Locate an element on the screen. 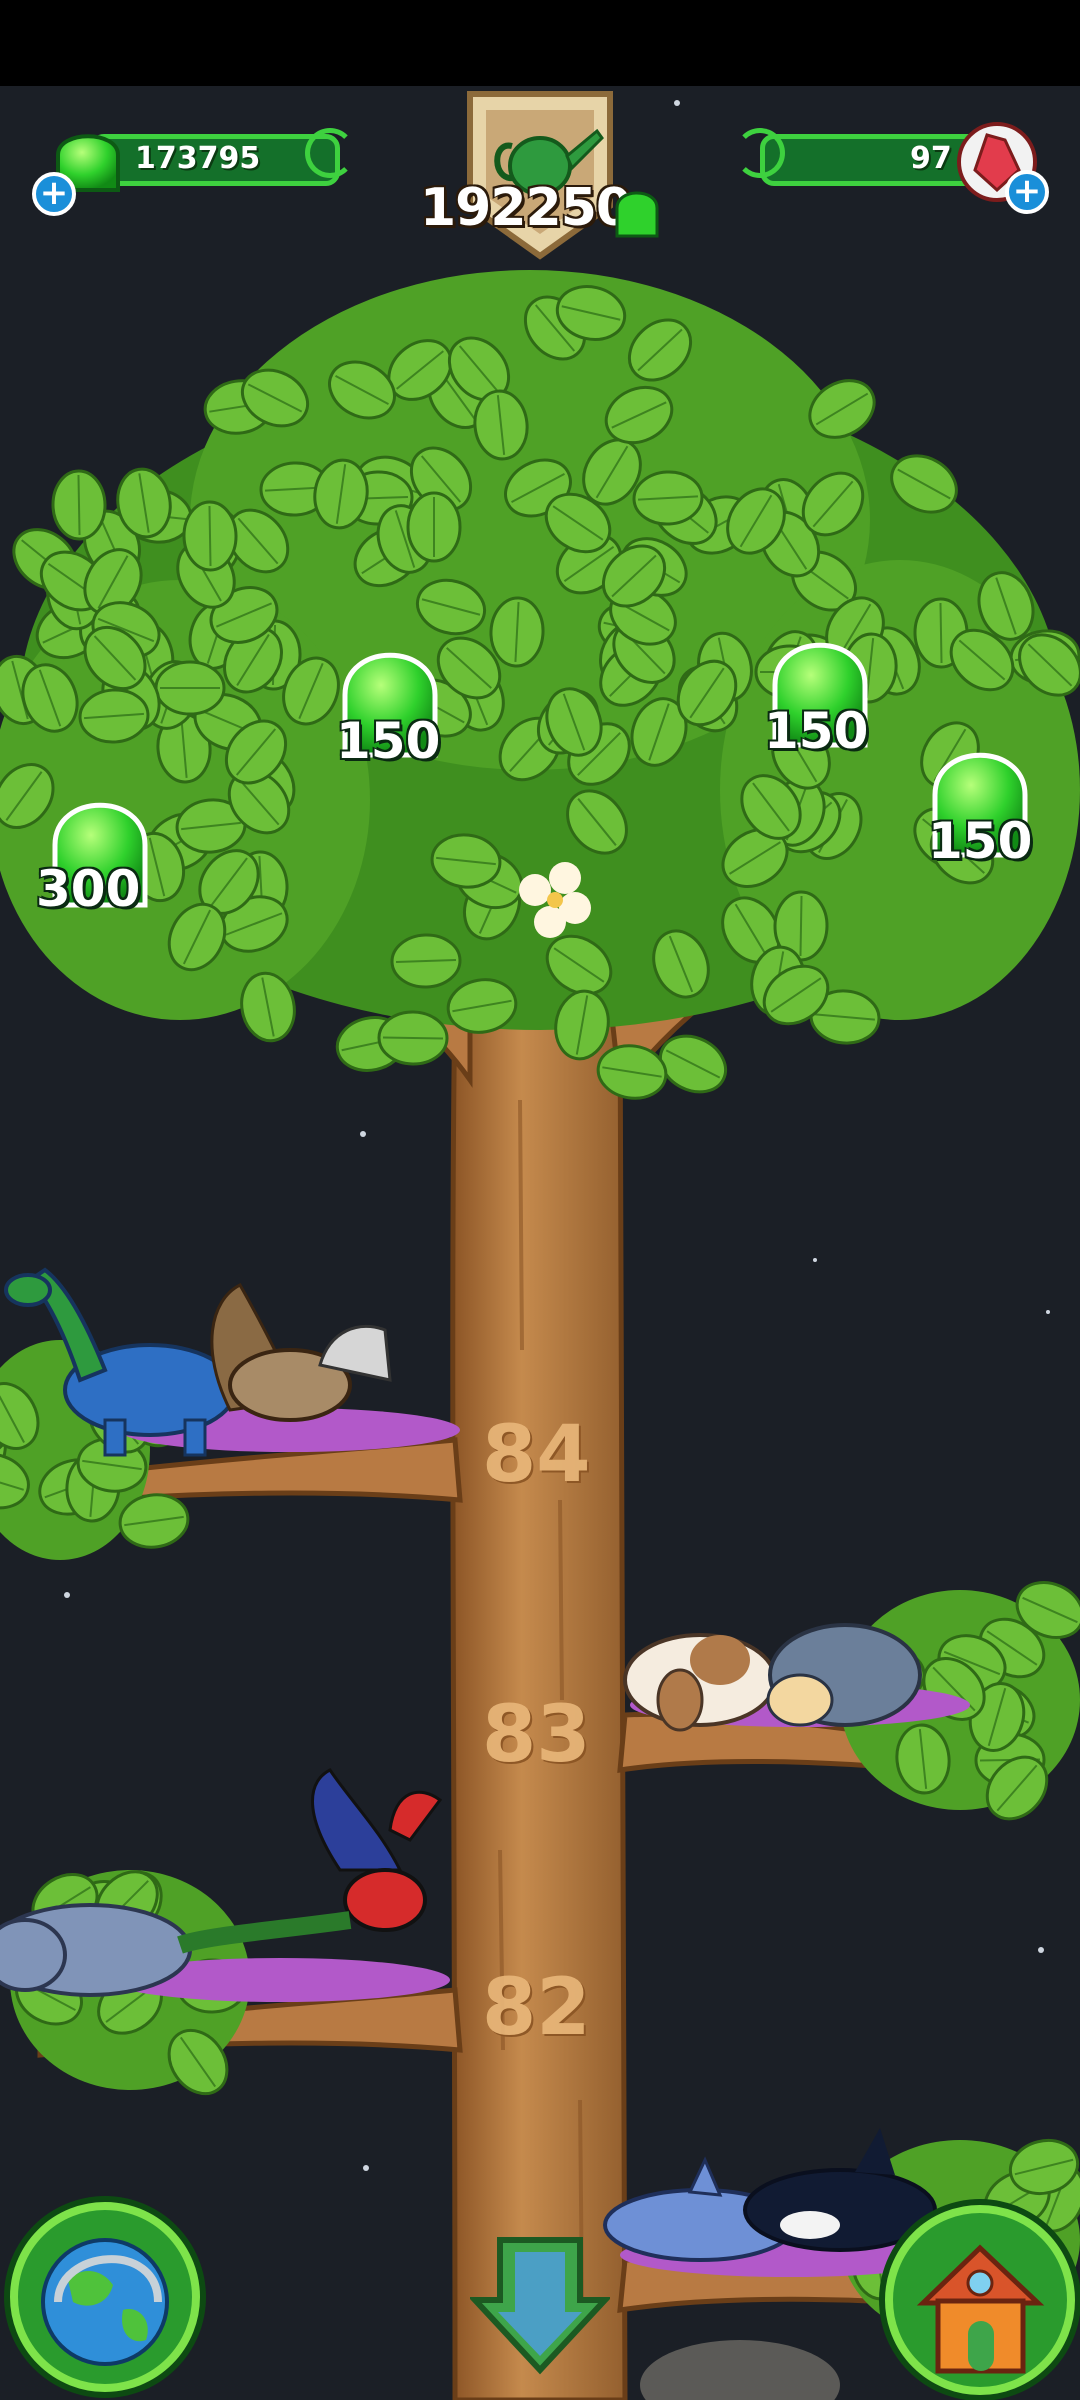  turkey-animal is located at coordinates (301, 1352).